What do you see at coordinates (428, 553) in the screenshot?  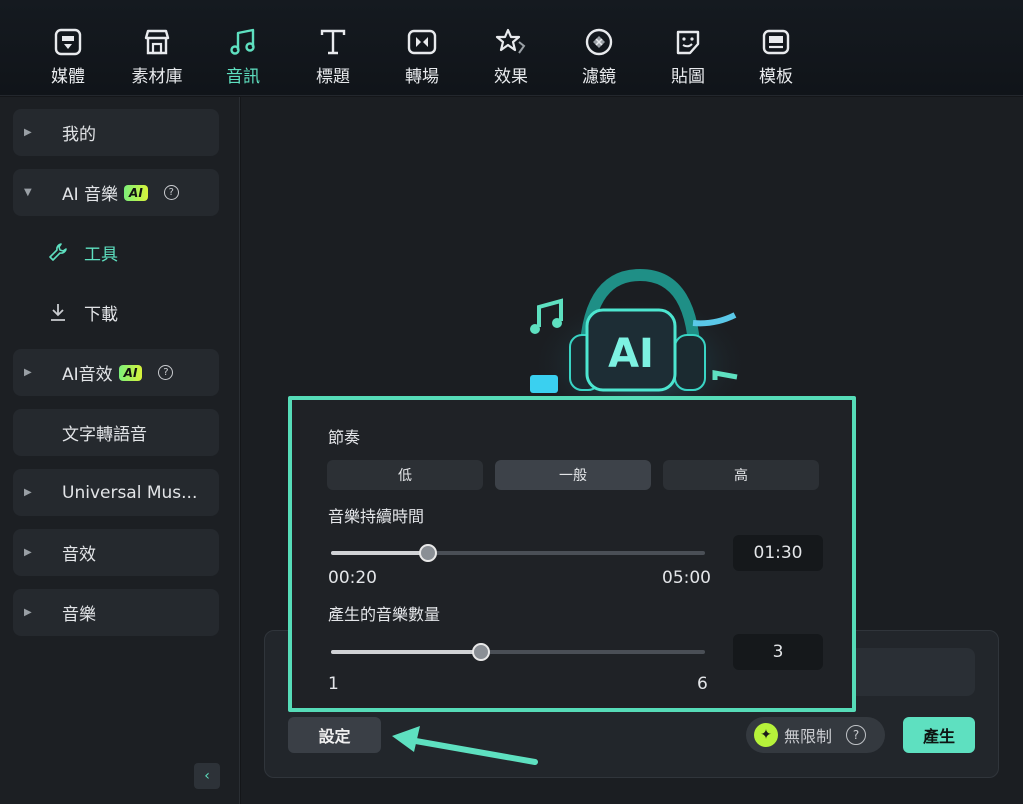 I see `duration-slider-thumb` at bounding box center [428, 553].